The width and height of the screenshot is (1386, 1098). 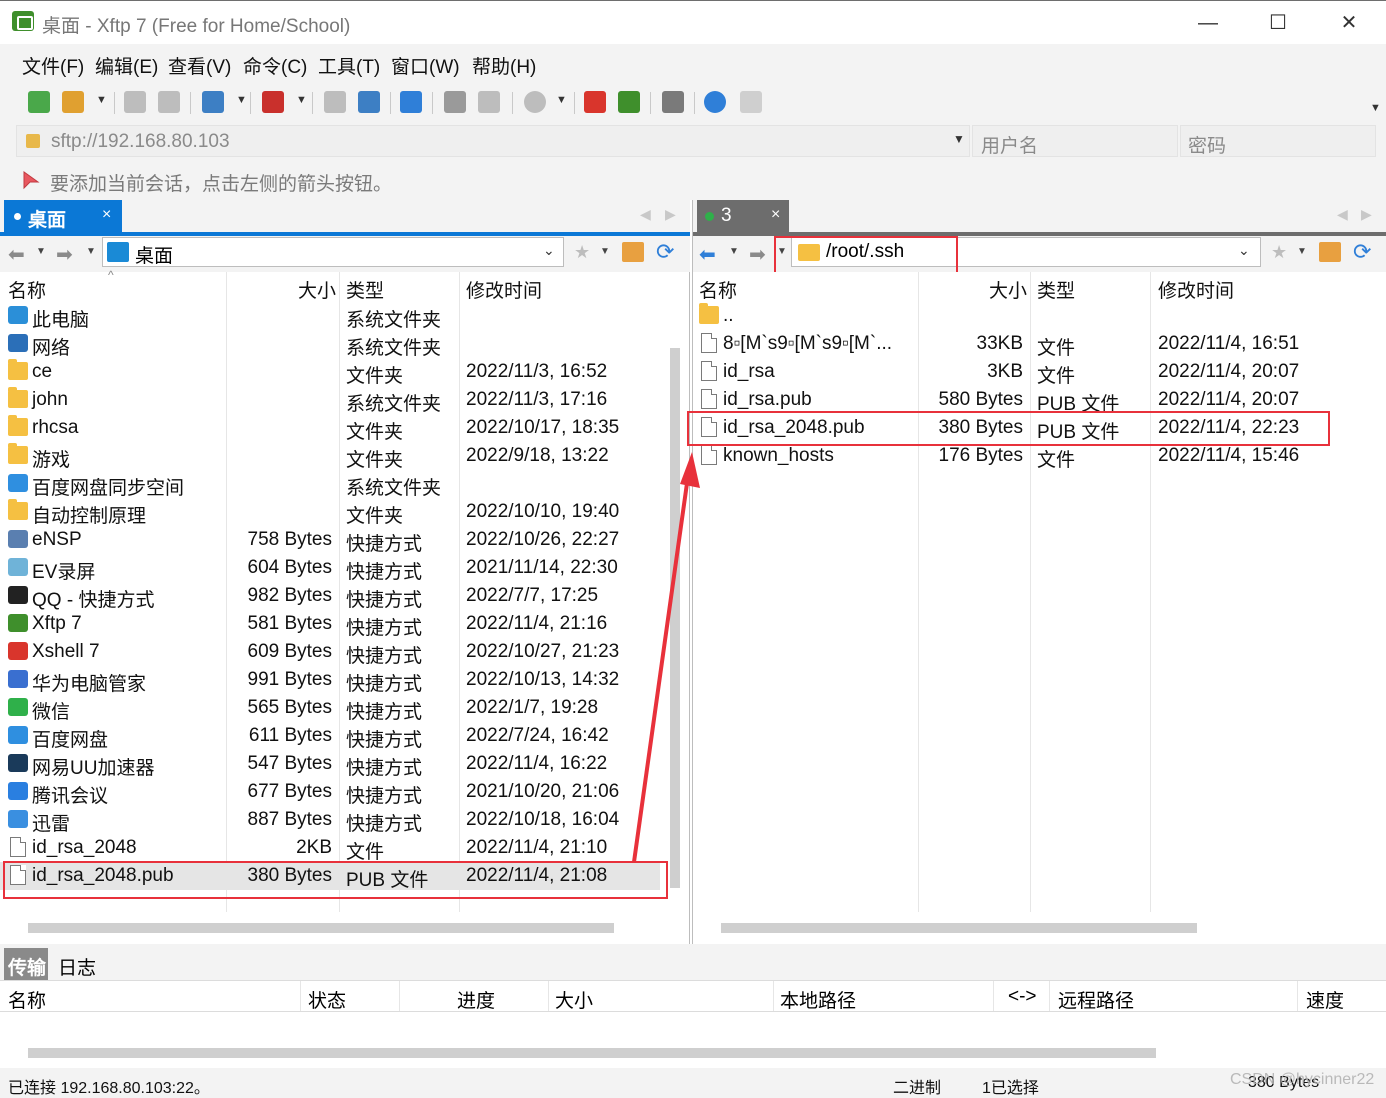 I want to click on col-transfer-status: 状态, so click(x=327, y=999).